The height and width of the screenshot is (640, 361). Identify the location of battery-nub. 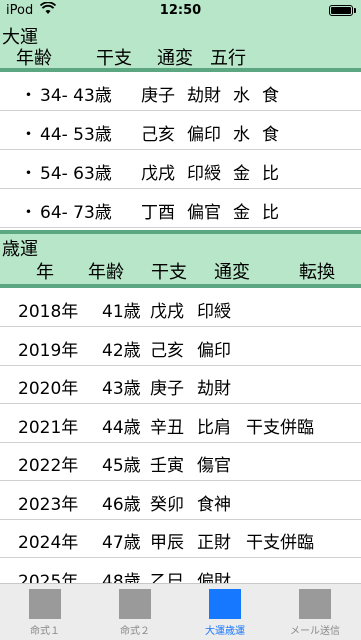
(355, 10).